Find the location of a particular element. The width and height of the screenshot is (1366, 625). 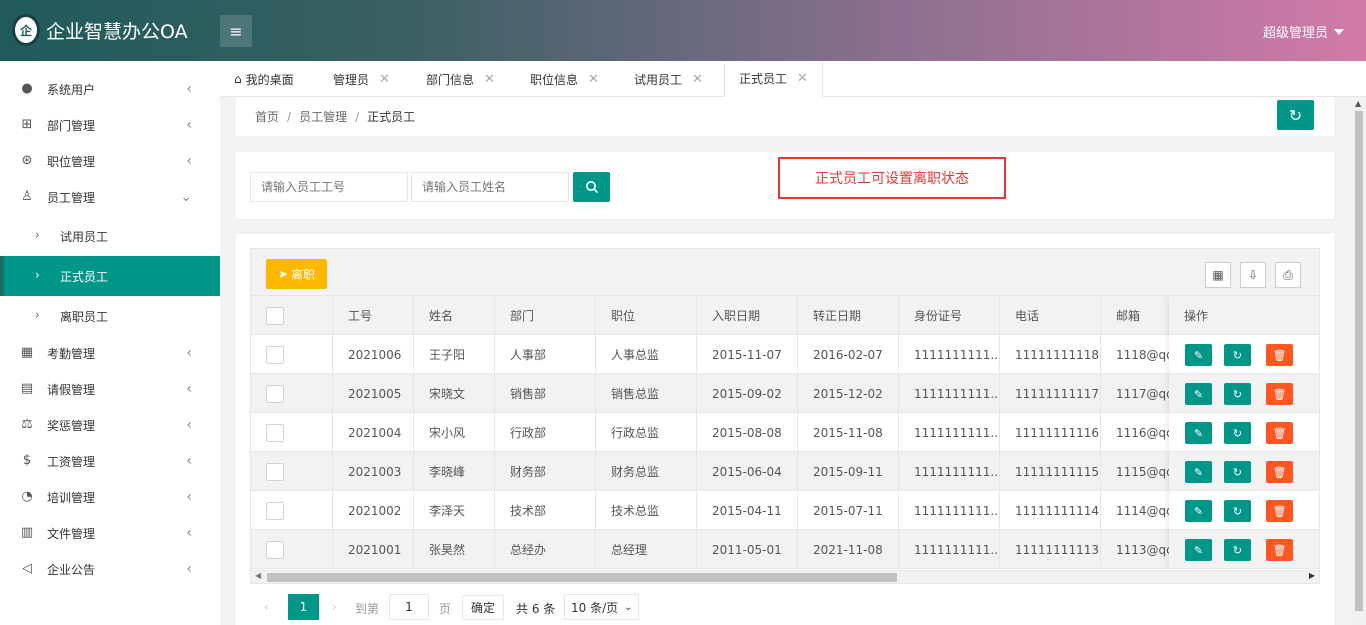

table-header-row: 工号 姓名 部门 职位 入职日期 转正日期 身份证号 电话 邮箱 is located at coordinates (785, 315).